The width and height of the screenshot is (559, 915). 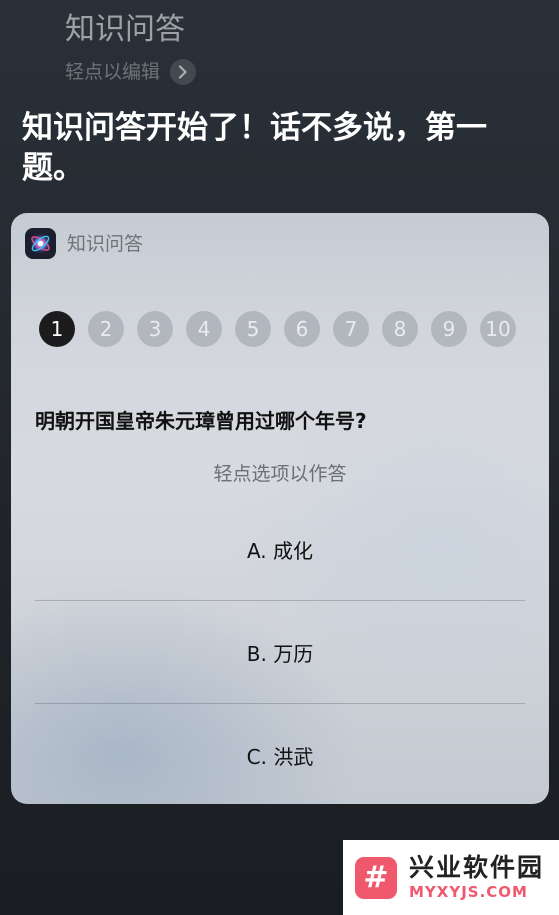 I want to click on edit-button, so click(x=183, y=72).